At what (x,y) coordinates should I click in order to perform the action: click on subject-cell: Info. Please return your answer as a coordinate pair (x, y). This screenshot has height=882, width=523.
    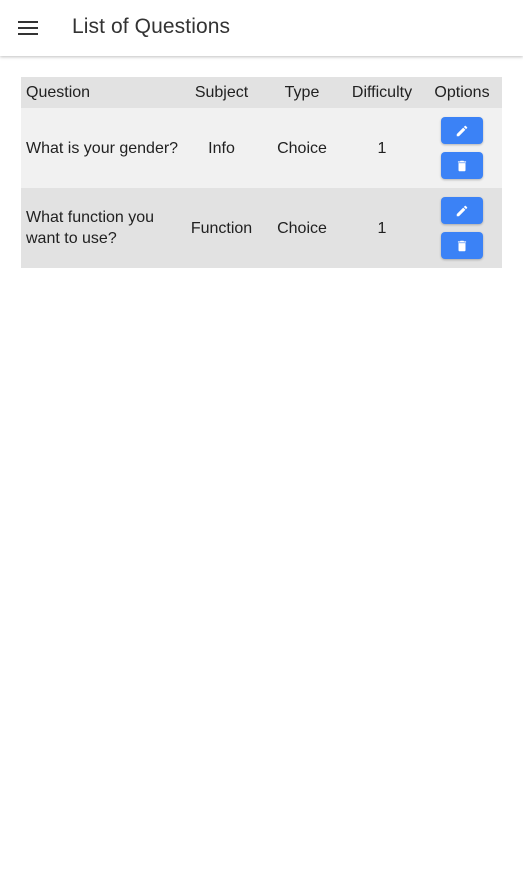
    Looking at the image, I should click on (221, 148).